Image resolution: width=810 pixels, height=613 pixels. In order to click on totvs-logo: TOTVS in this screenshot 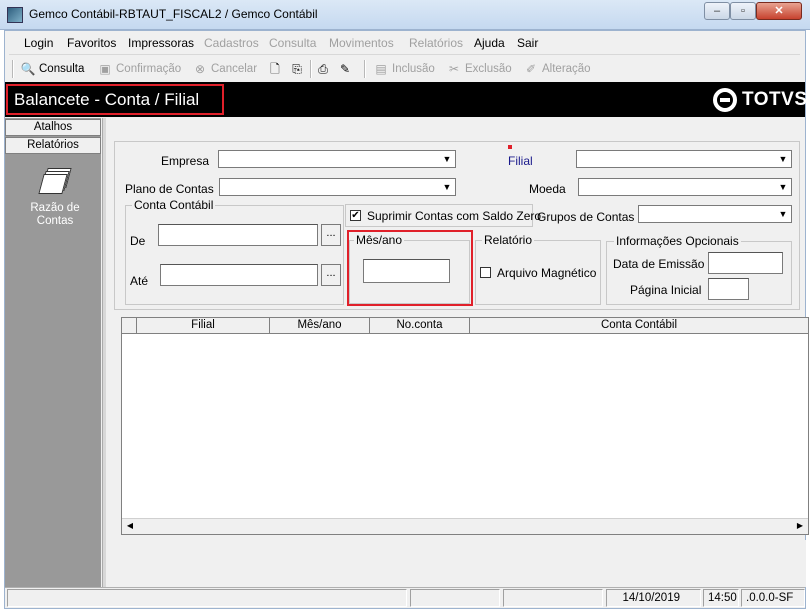, I will do `click(760, 100)`.